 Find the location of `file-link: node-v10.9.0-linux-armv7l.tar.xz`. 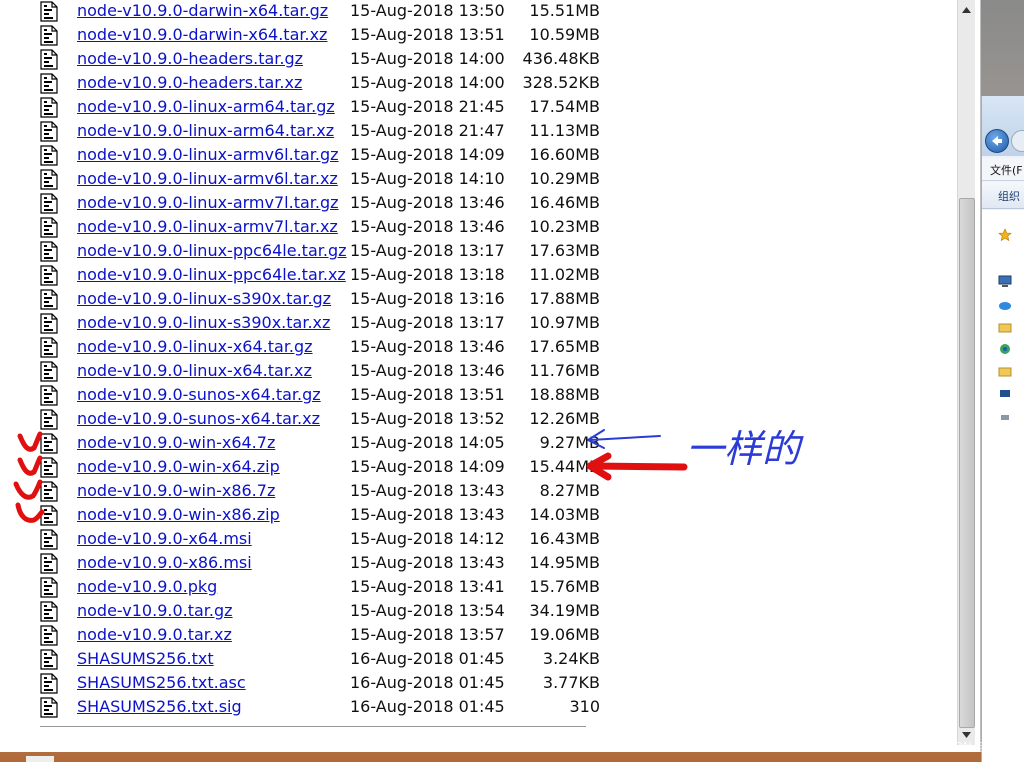

file-link: node-v10.9.0-linux-armv7l.tar.xz is located at coordinates (207, 227).